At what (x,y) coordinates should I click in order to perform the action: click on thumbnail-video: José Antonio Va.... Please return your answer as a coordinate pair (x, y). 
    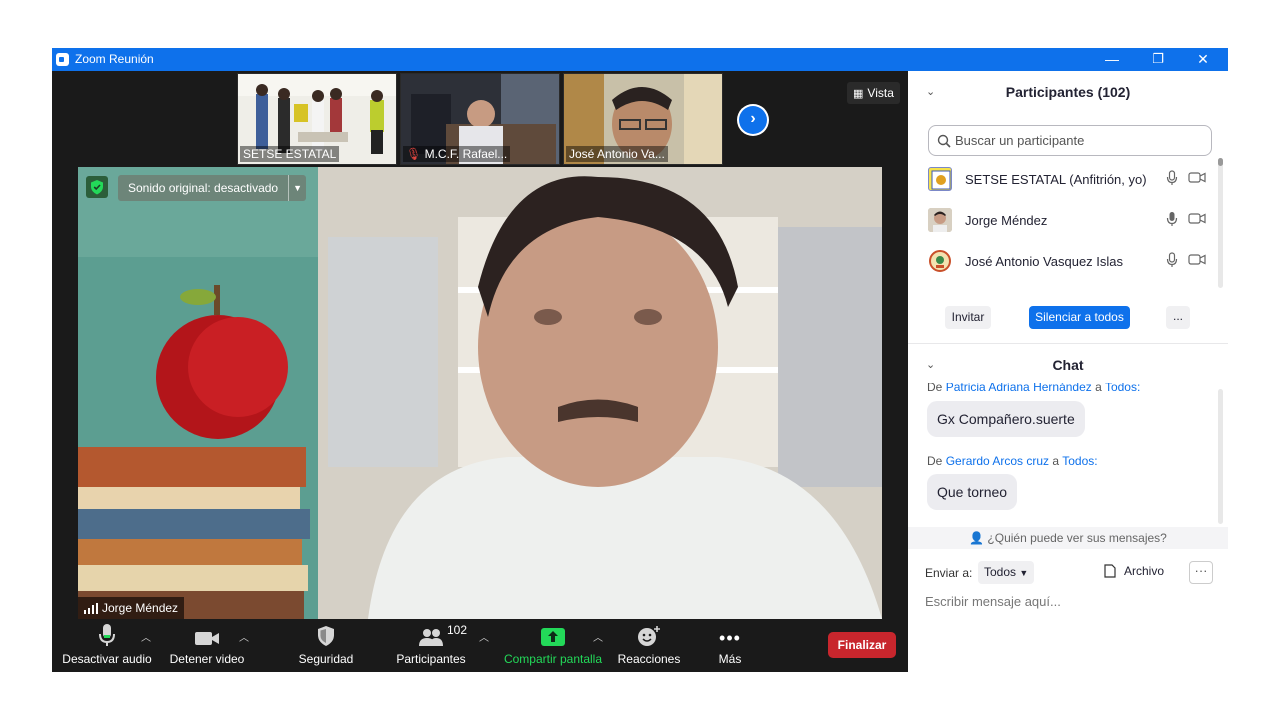
    Looking at the image, I should click on (643, 119).